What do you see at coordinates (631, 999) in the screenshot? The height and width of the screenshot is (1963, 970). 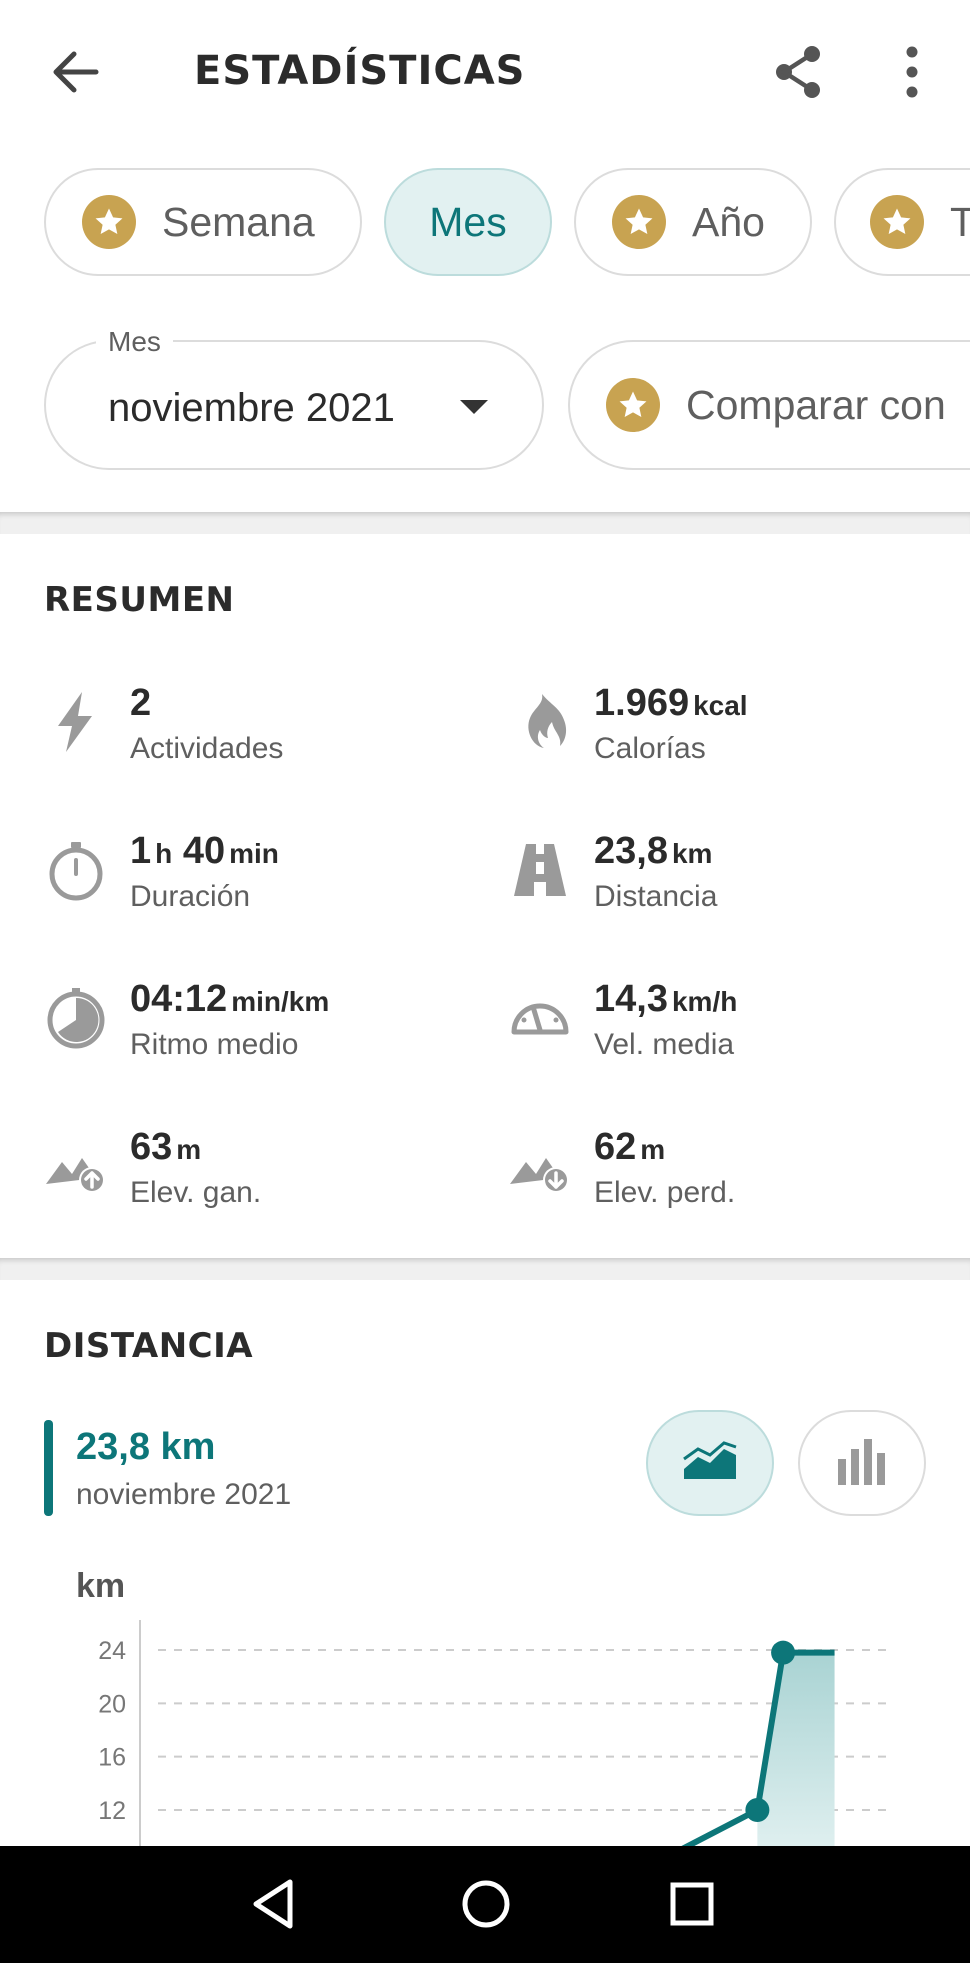 I see `stat-value: 14,3` at bounding box center [631, 999].